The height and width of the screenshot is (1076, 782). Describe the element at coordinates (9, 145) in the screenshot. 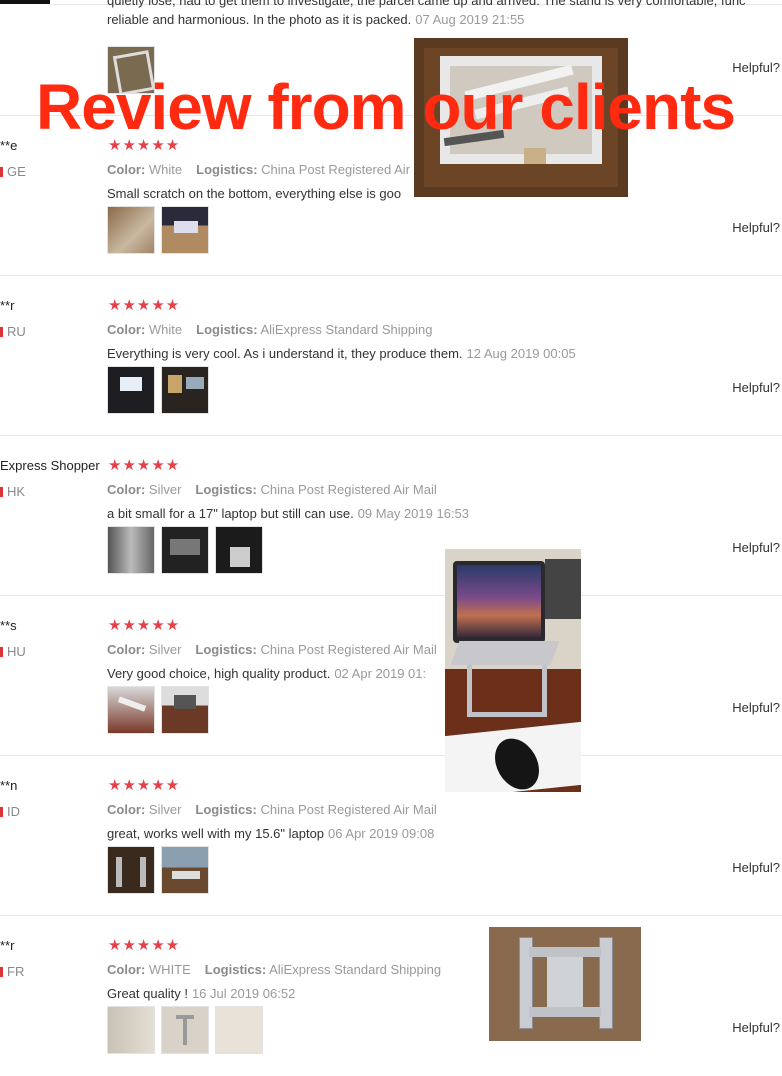

I see `reviewer-name: **e` at that location.